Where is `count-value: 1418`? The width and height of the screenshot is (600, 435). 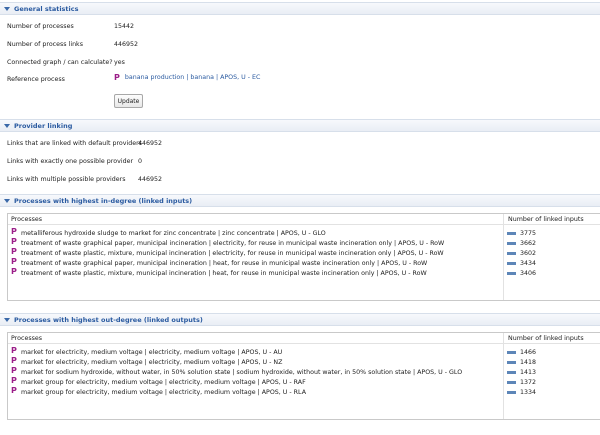
count-value: 1418 is located at coordinates (528, 362).